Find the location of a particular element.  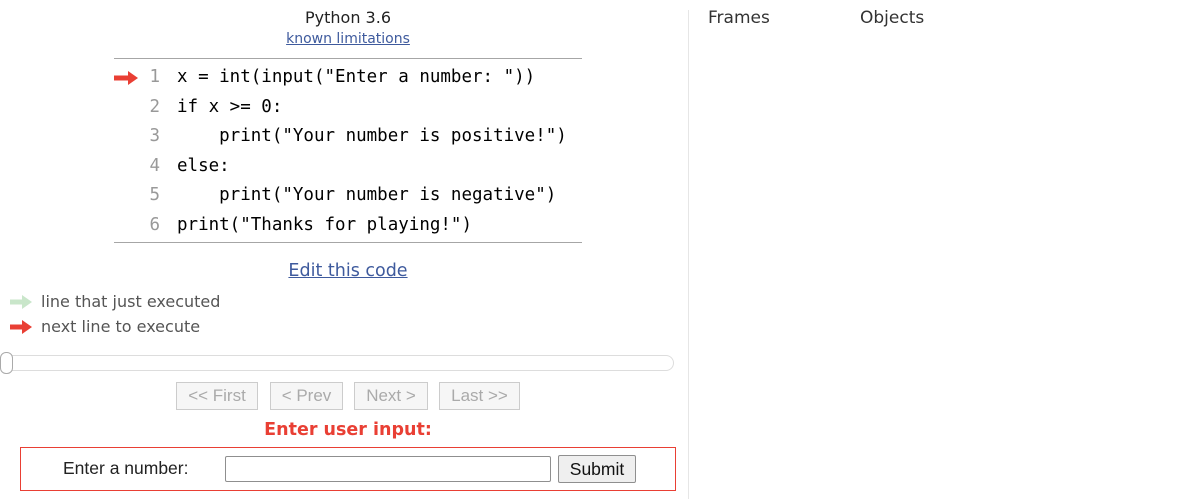

language-header: Python 3.6 known limitations is located at coordinates (348, 28).